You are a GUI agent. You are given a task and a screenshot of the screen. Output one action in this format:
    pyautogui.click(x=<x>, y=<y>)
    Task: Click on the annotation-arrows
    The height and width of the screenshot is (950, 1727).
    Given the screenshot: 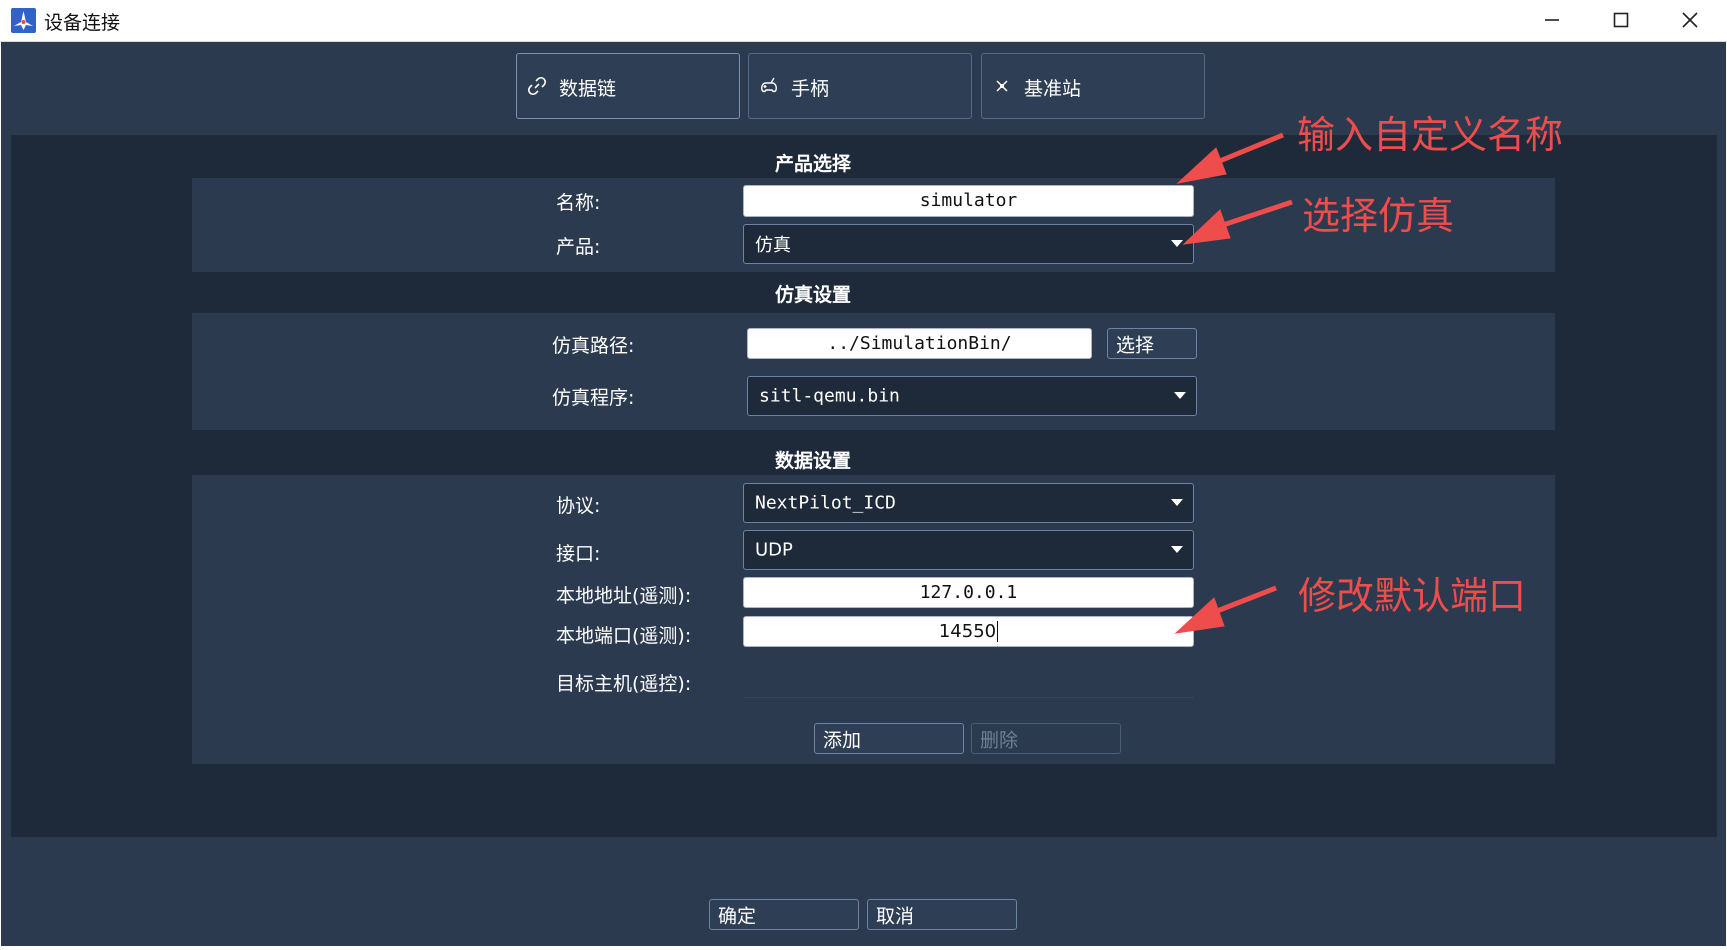 What is the action you would take?
    pyautogui.click(x=1233, y=383)
    